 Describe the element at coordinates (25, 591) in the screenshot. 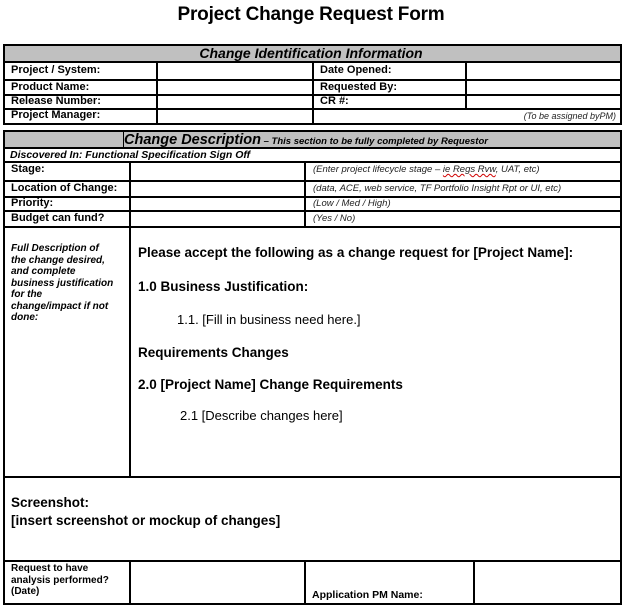

I see `label-line: (Date)` at that location.